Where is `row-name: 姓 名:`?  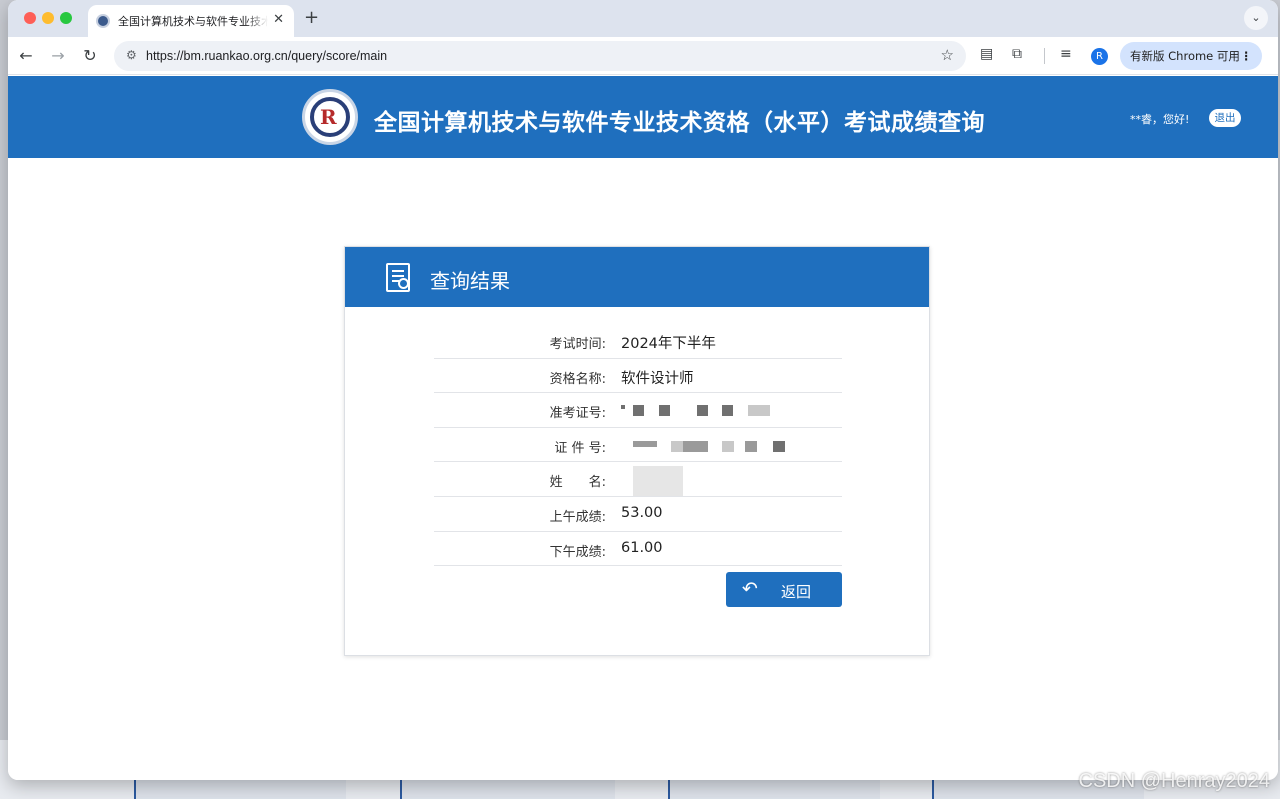 row-name: 姓 名: is located at coordinates (638, 479).